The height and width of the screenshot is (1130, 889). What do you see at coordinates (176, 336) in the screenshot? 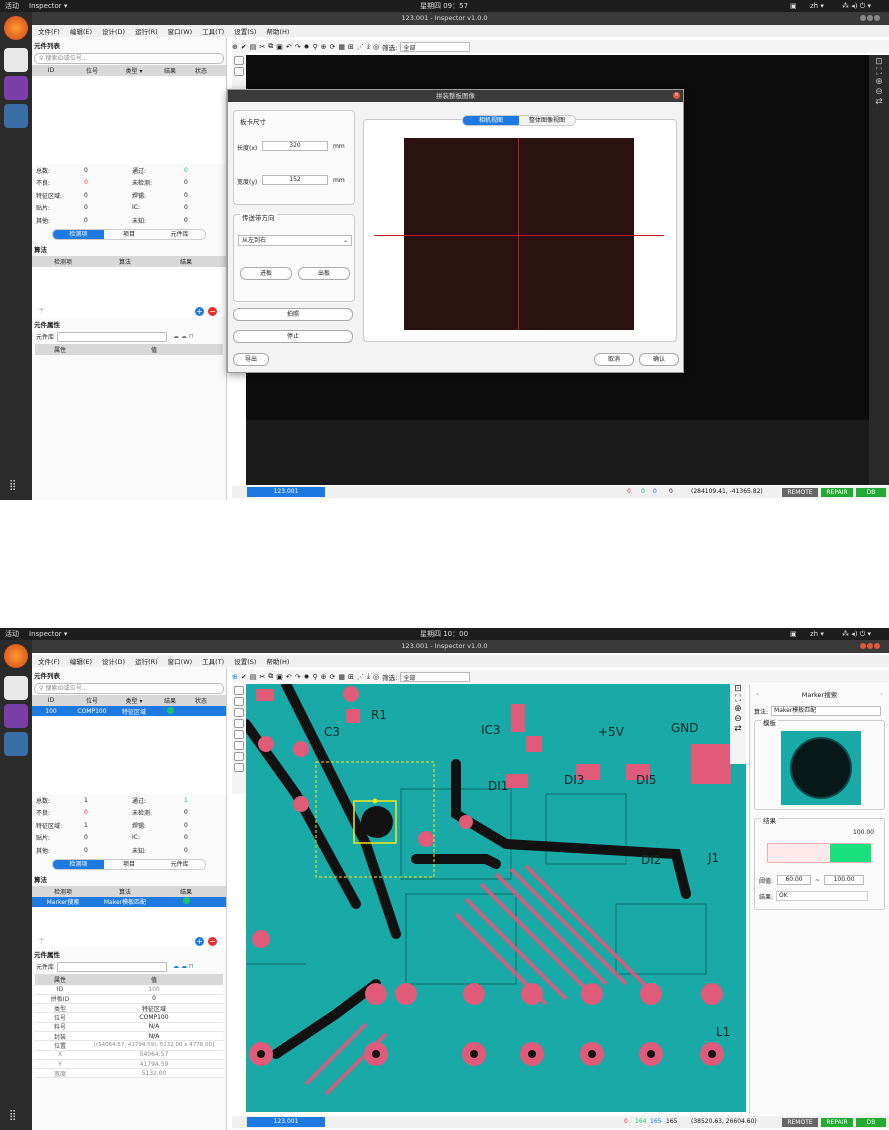
I see `cloud-upload-icon: ☁` at bounding box center [176, 336].